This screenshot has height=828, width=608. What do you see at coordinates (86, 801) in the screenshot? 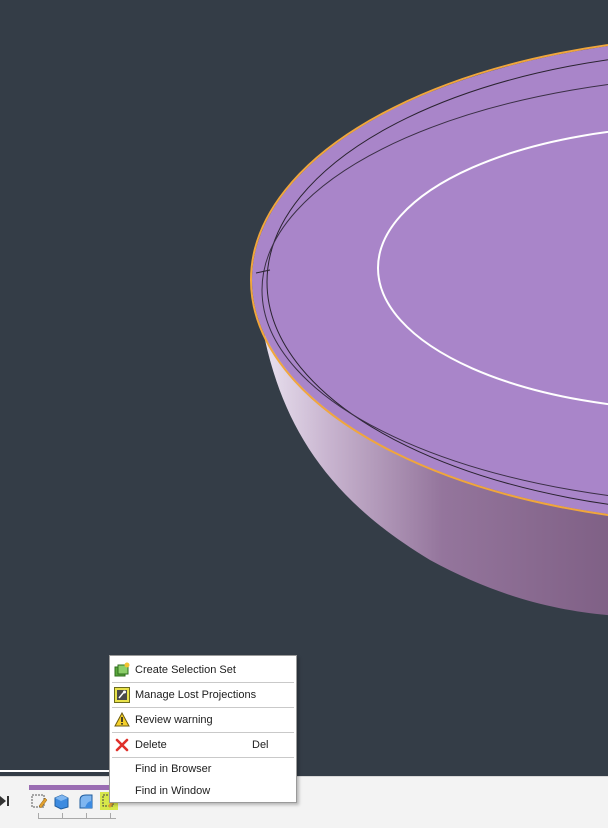
I see `fillet-icon` at bounding box center [86, 801].